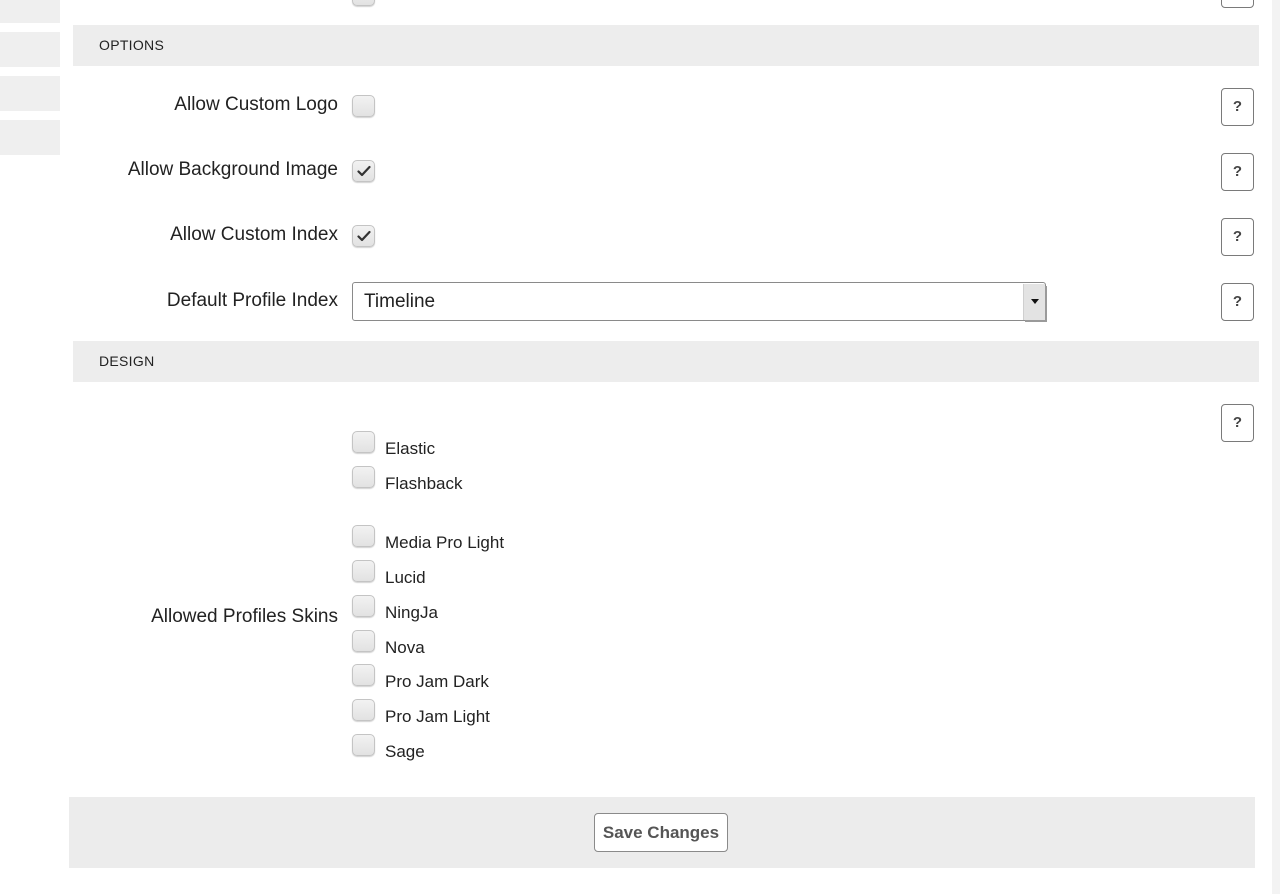 This screenshot has height=894, width=1280. I want to click on skin-option: Nova, so click(388, 645).